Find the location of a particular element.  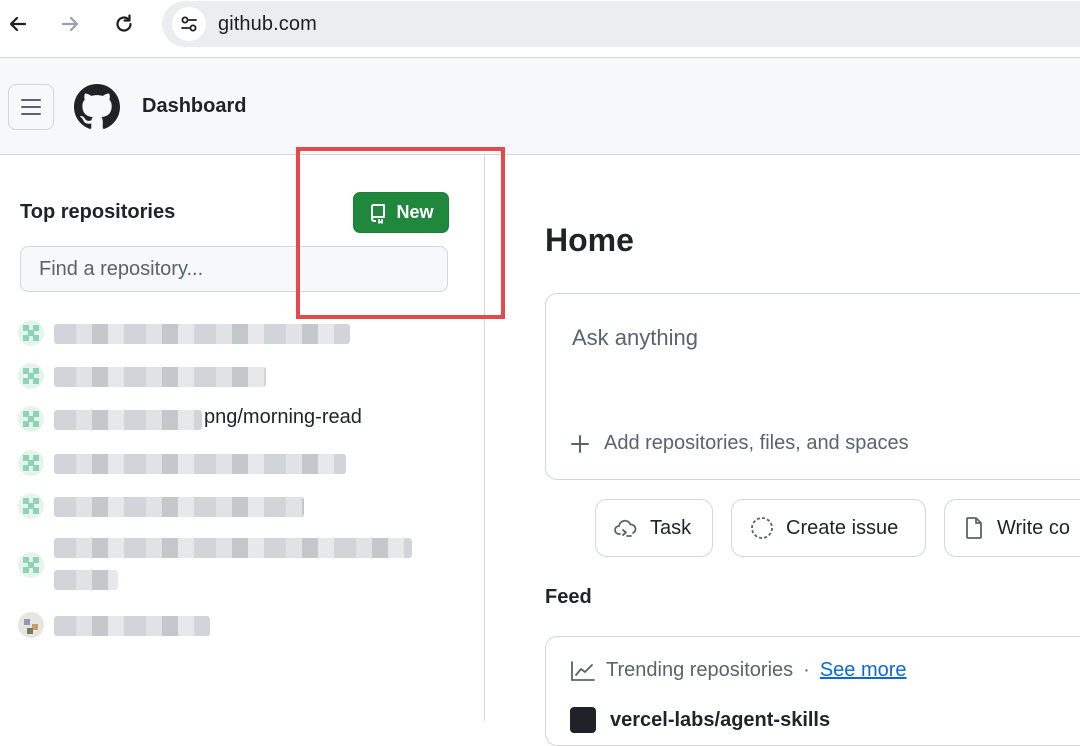

issue-circle-icon is located at coordinates (762, 528).